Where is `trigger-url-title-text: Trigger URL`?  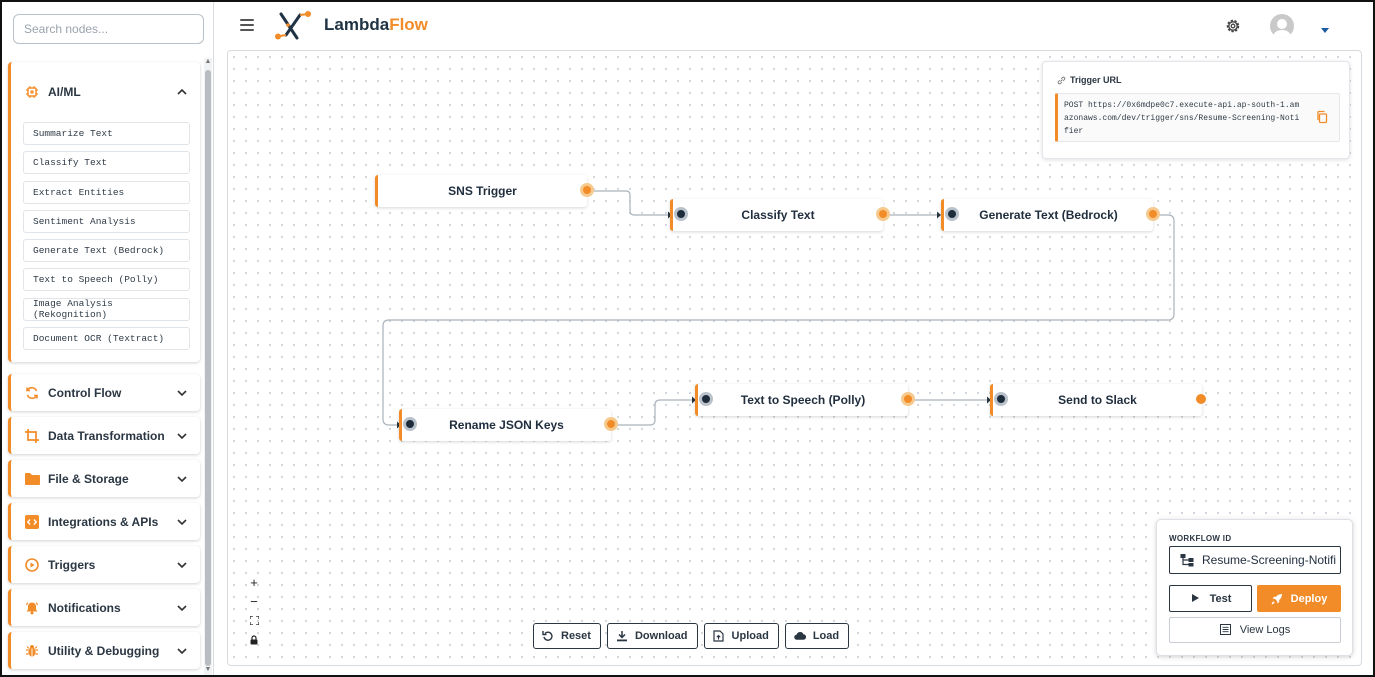 trigger-url-title-text: Trigger URL is located at coordinates (1096, 80).